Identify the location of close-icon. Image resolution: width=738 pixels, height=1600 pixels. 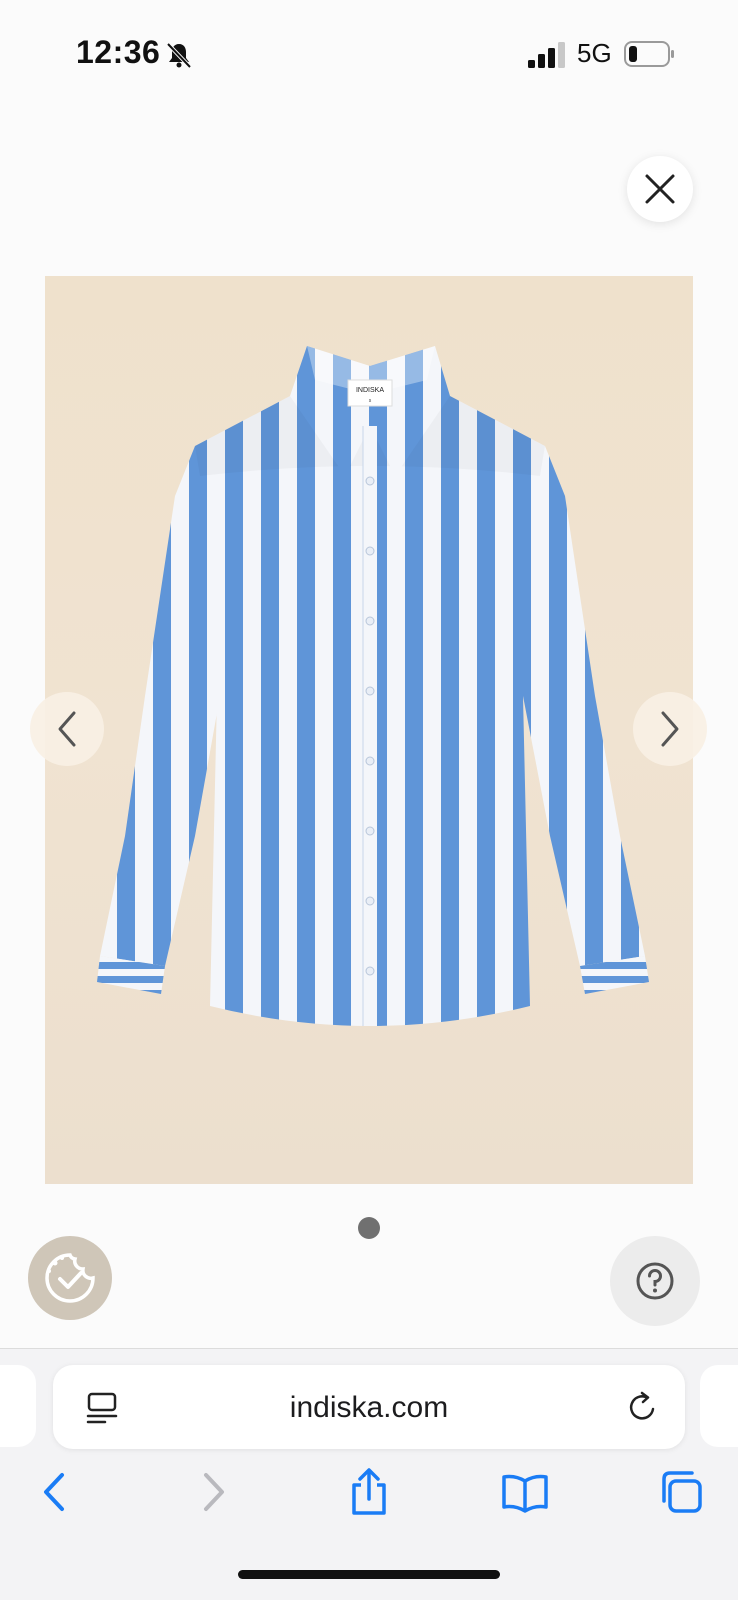
(660, 189).